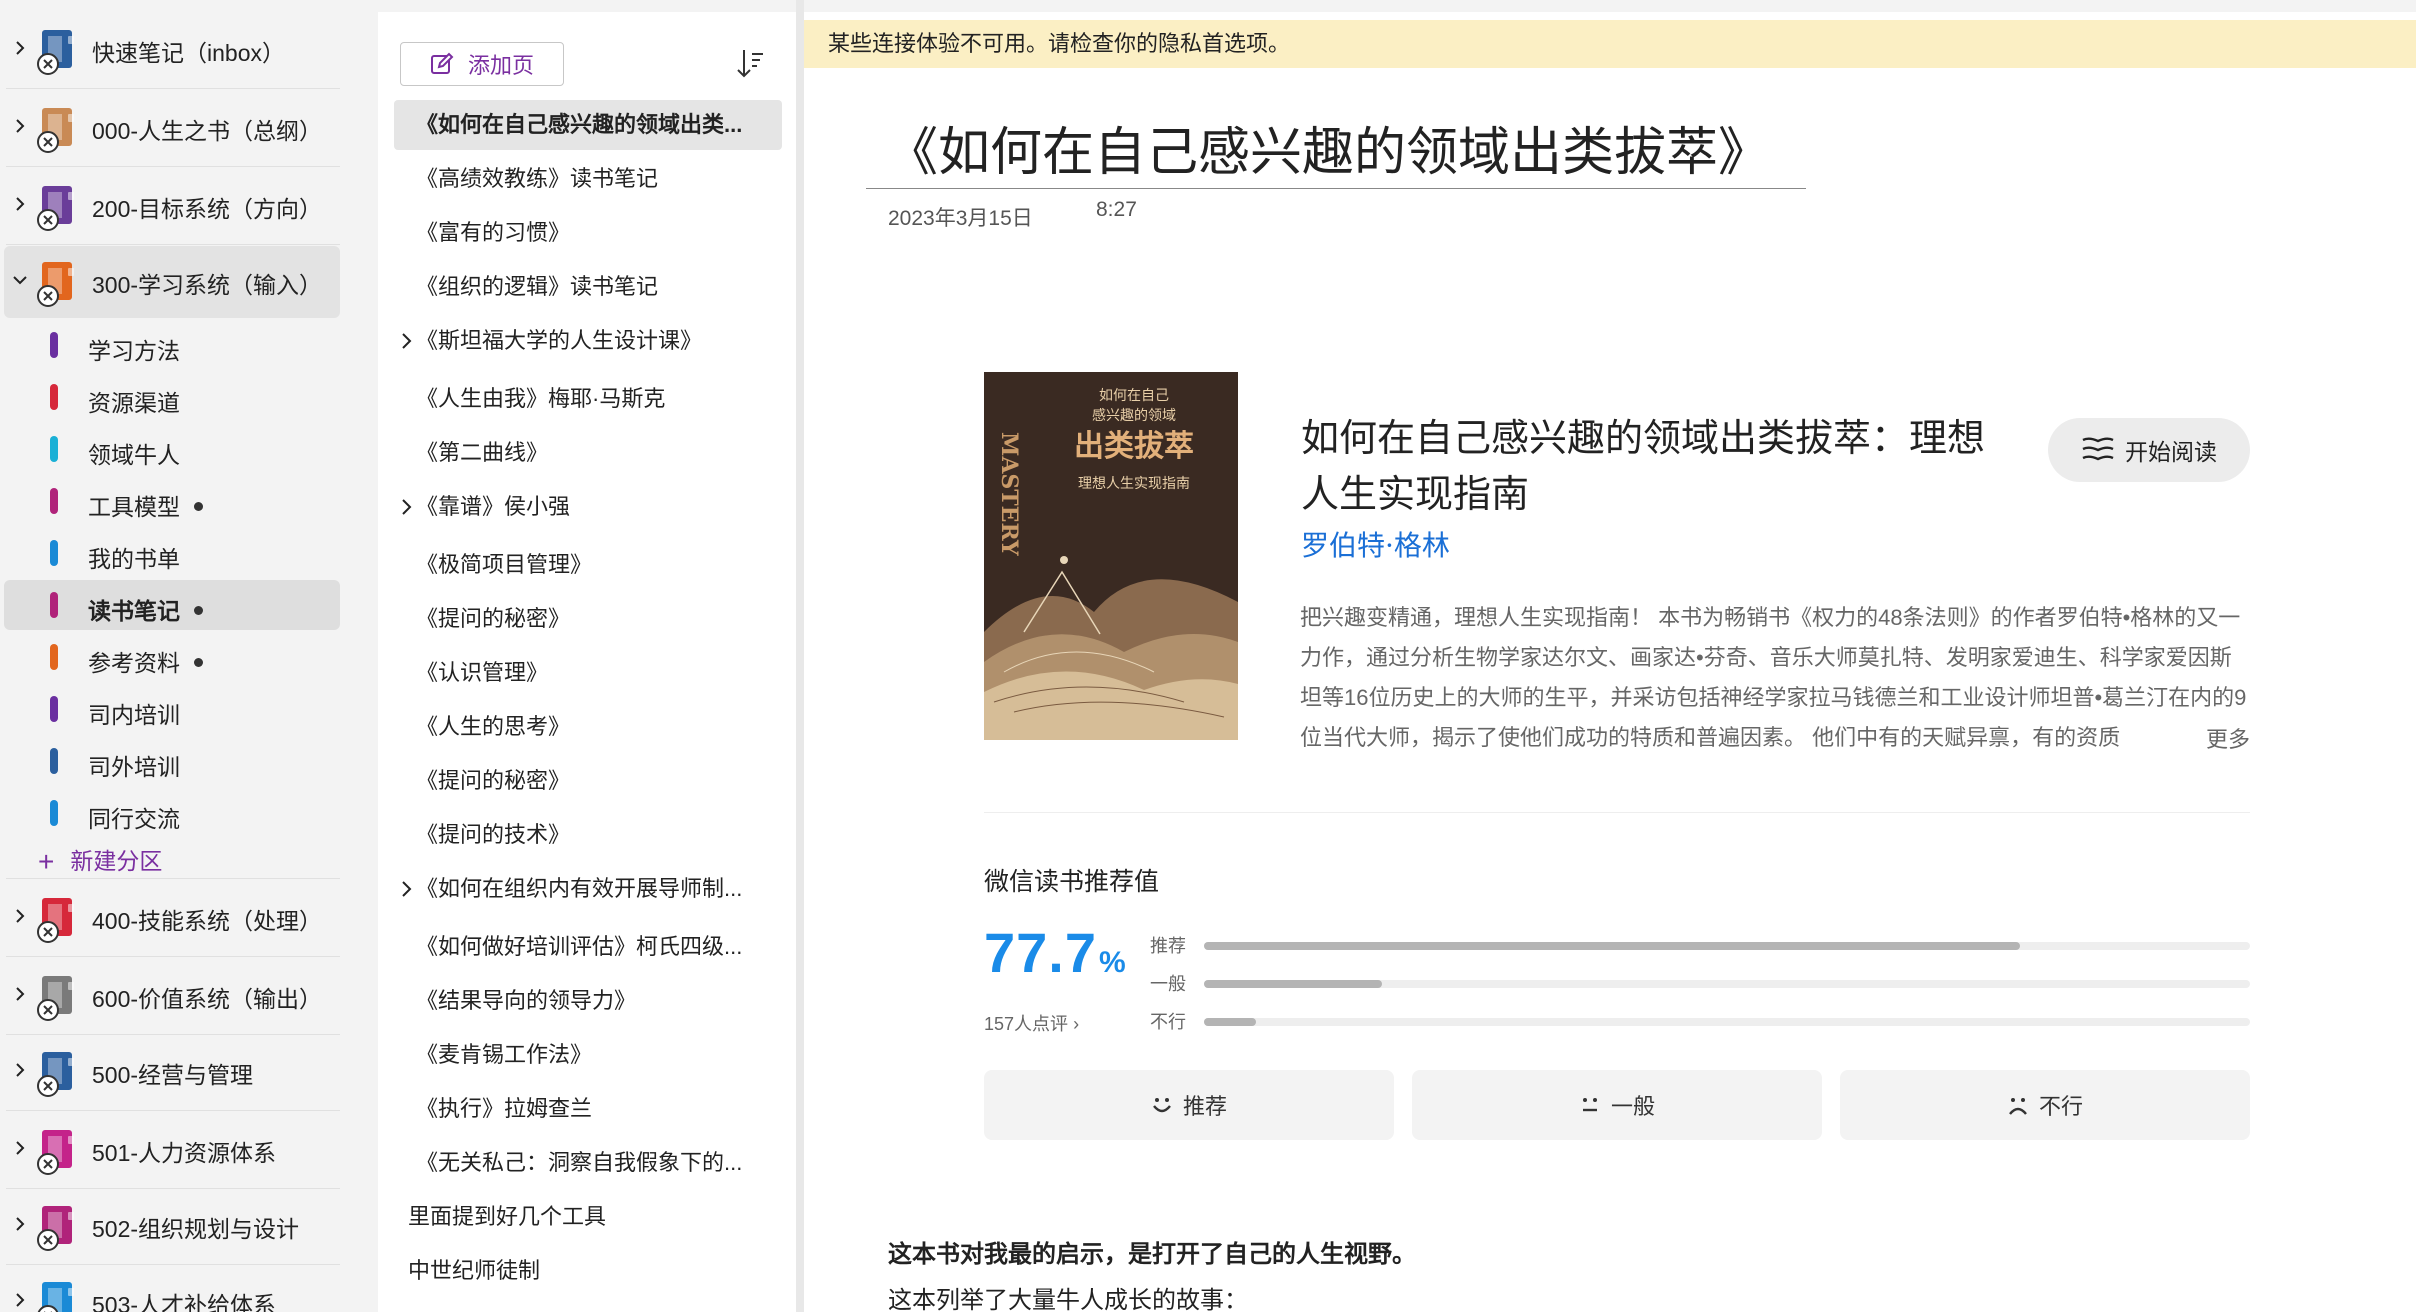 This screenshot has height=1312, width=2416. Describe the element at coordinates (170, 657) in the screenshot. I see `section-item: 参考资料` at that location.